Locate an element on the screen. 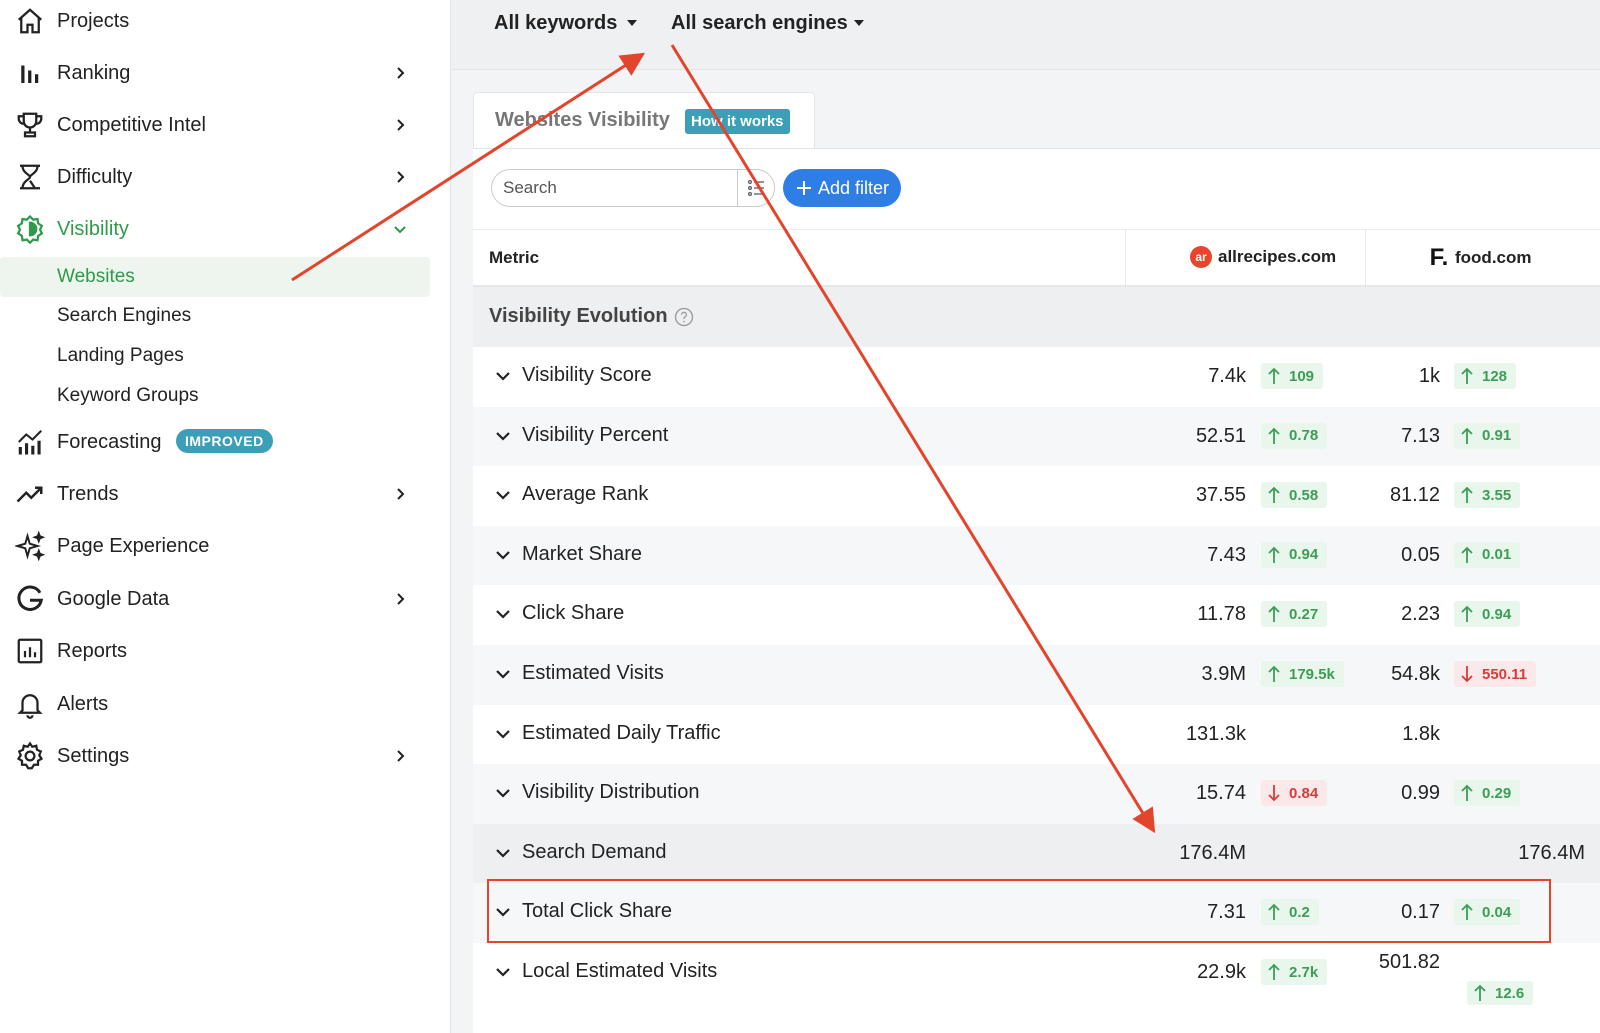 The height and width of the screenshot is (1033, 1600). forecast-chart-icon is located at coordinates (30, 442).